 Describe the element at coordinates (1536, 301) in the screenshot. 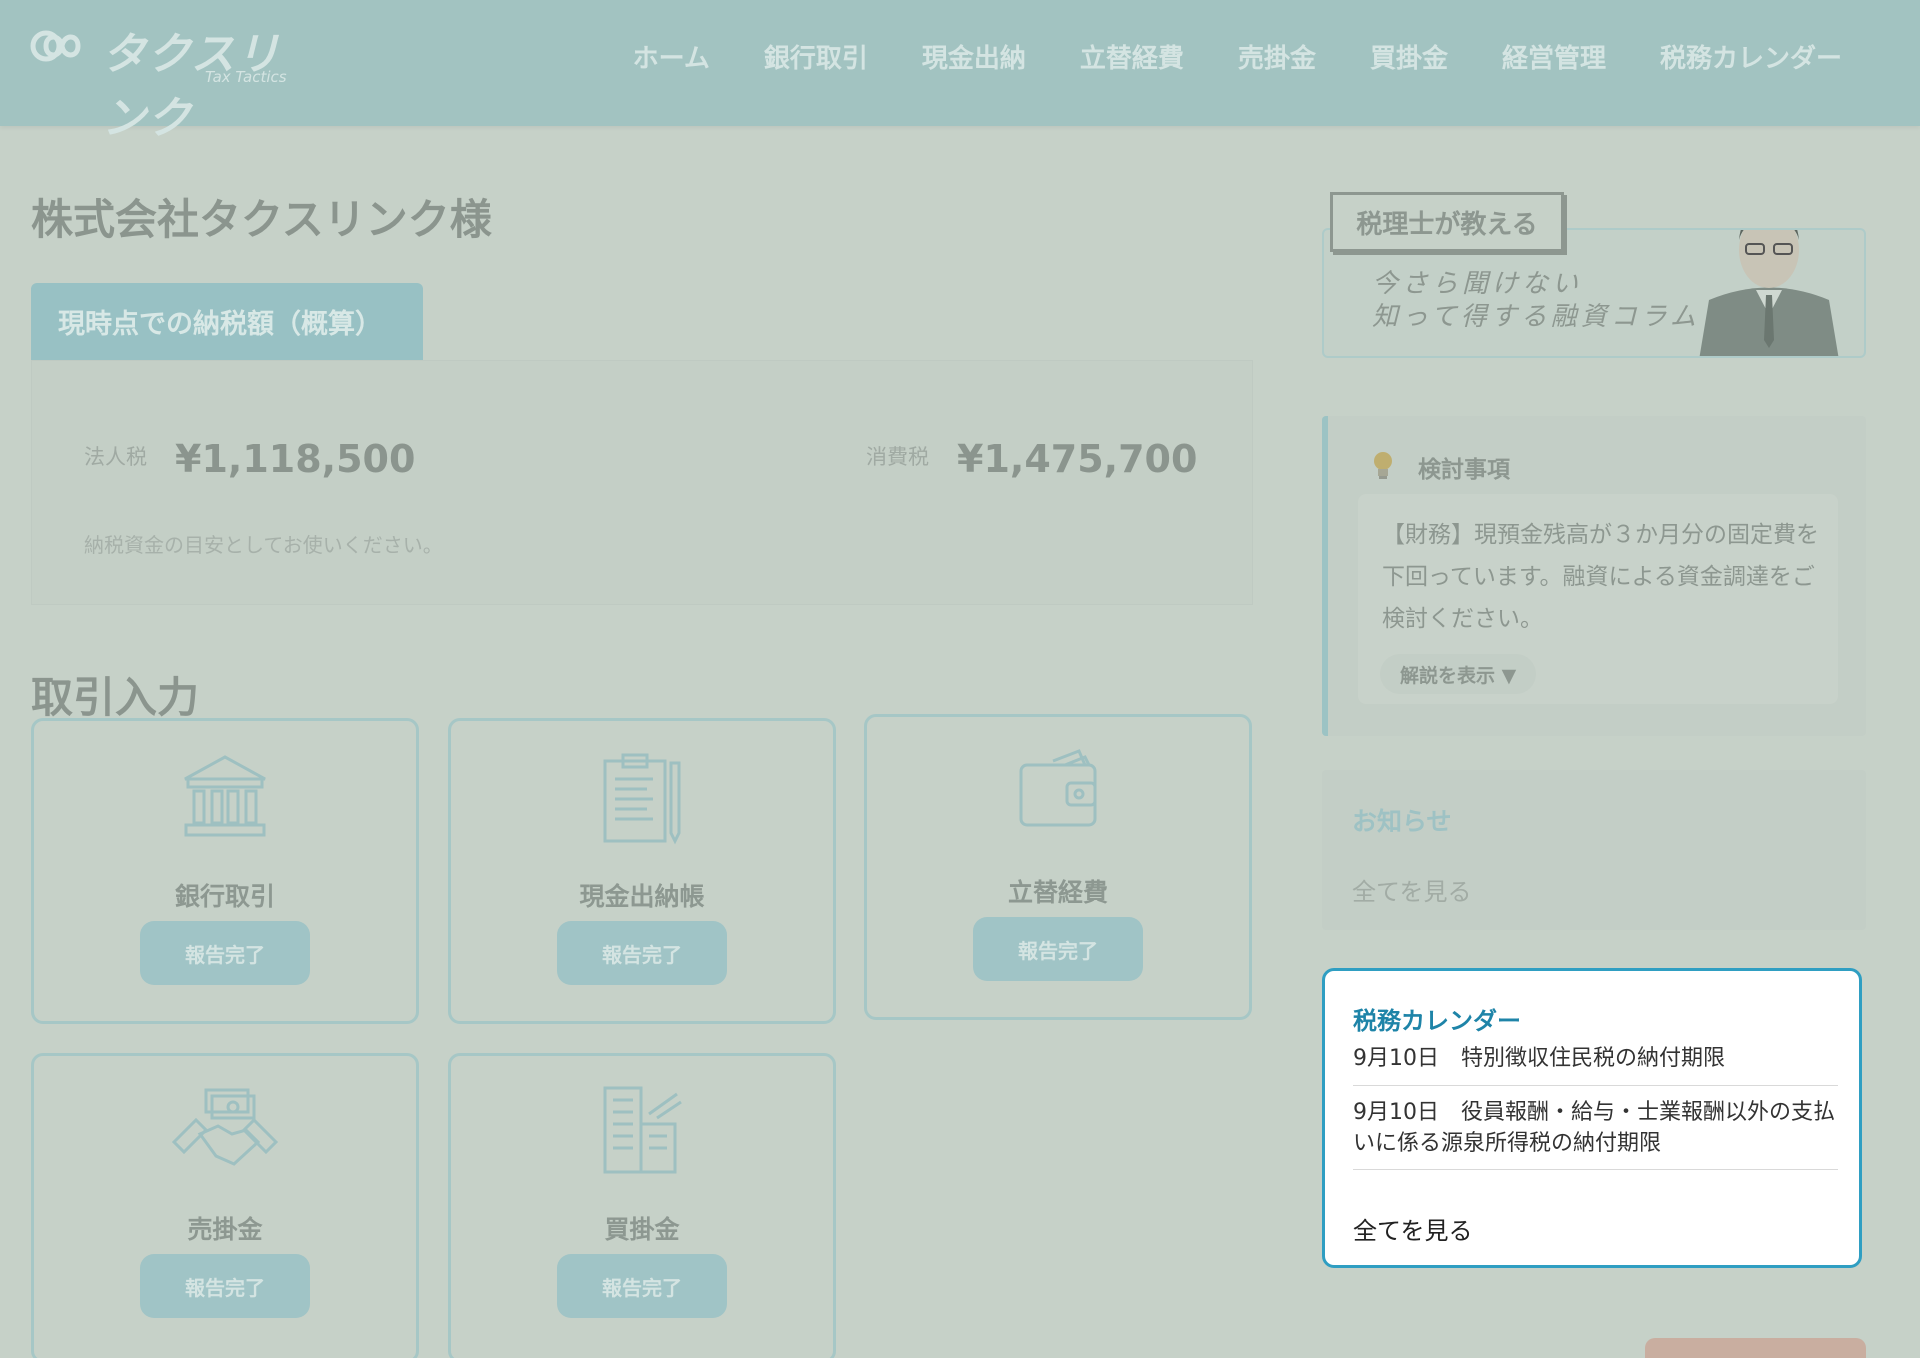

I see `banner-text: 今さら聞けない 知って得する融資コラム` at that location.